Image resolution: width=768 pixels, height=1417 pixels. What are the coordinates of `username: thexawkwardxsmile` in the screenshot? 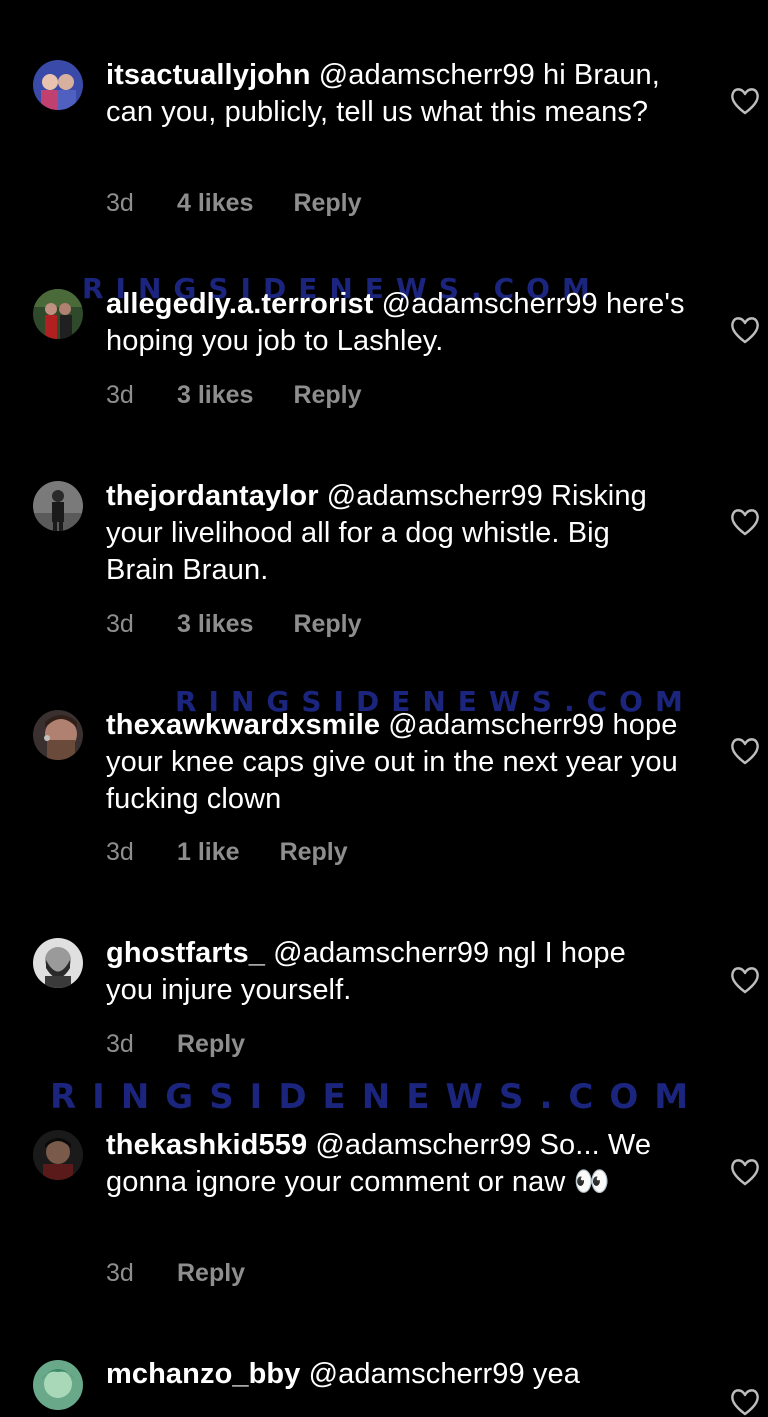 It's located at (243, 725).